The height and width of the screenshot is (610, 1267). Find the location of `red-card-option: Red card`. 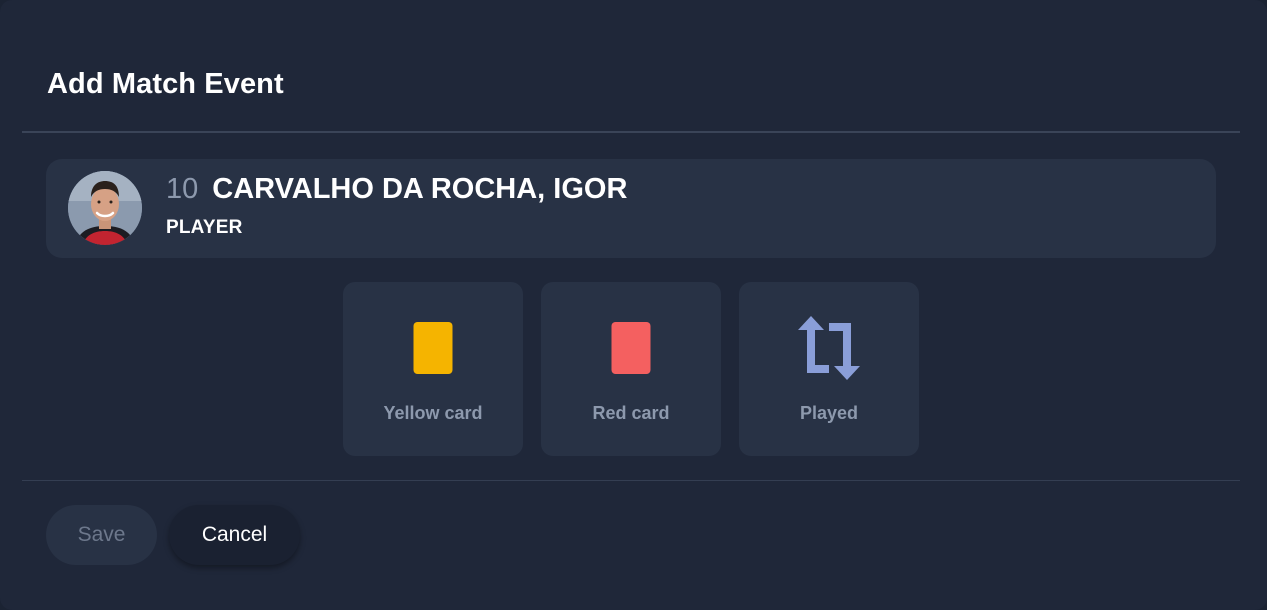

red-card-option: Red card is located at coordinates (631, 369).